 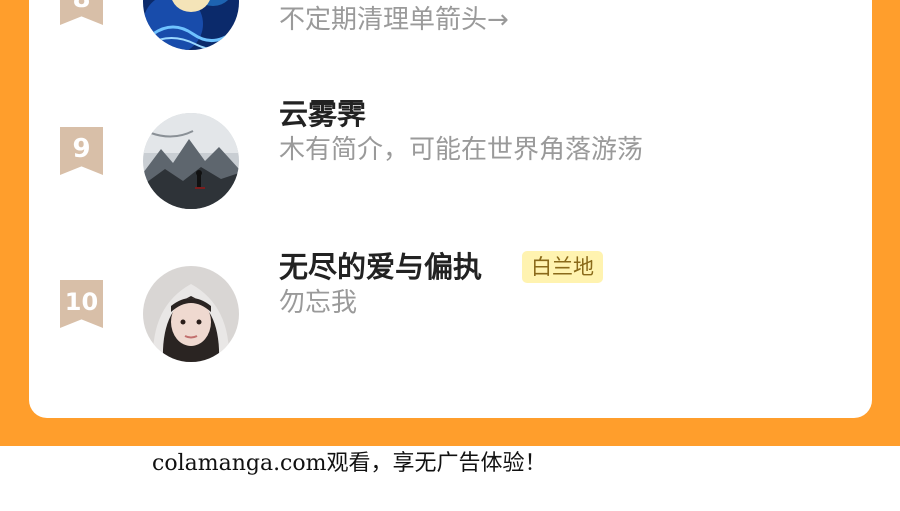 I want to click on avatar-blue-character-icon, so click(x=191, y=25).